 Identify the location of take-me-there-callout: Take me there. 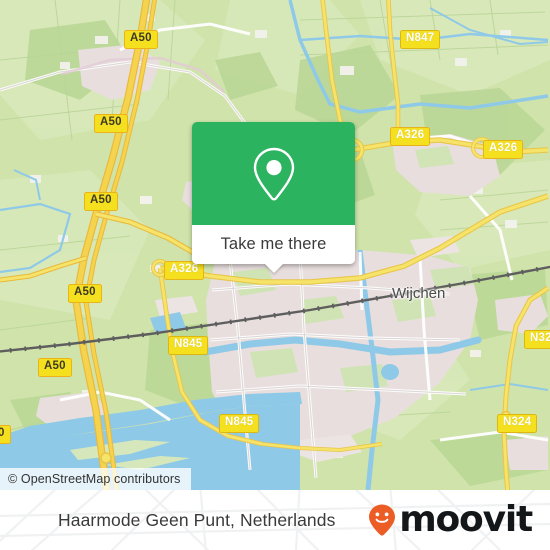
(273, 197).